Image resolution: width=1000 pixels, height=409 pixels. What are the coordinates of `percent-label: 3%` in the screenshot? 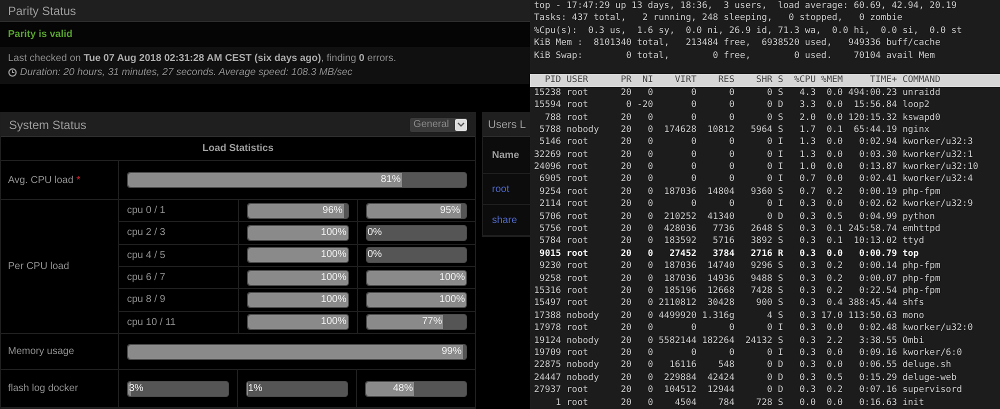 It's located at (136, 389).